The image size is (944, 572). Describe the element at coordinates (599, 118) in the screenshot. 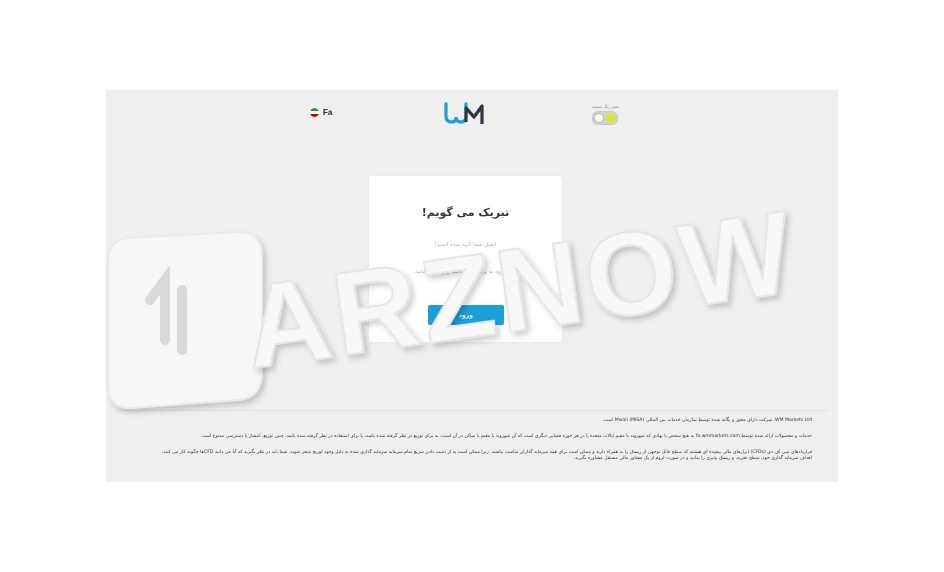

I see `toggle-moon-icon` at that location.